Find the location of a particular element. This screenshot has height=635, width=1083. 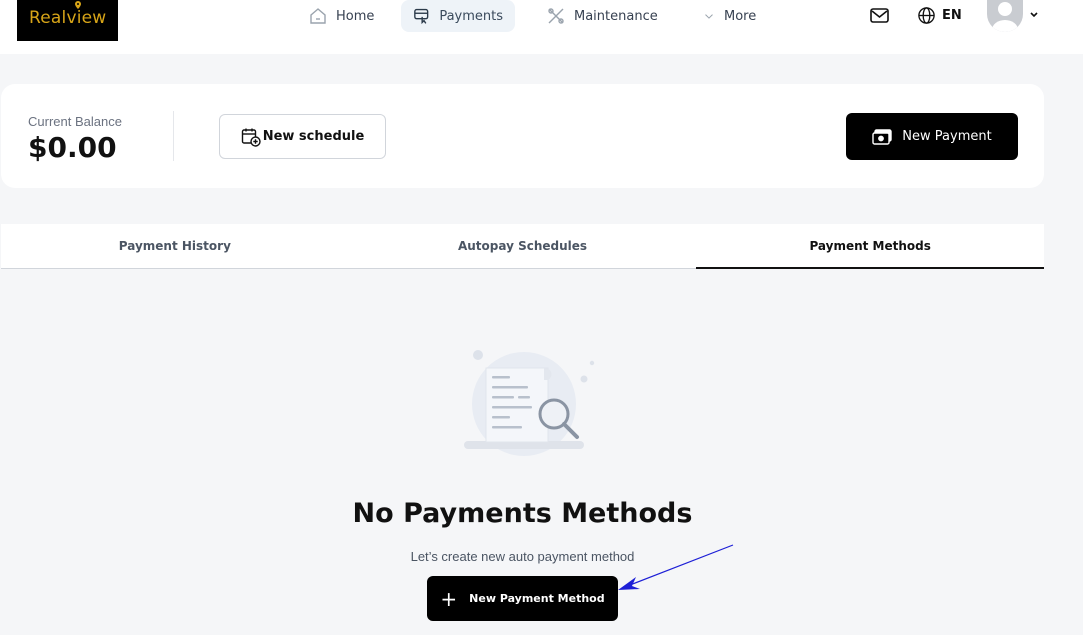

tab-payment-history: Payment History is located at coordinates (175, 246).